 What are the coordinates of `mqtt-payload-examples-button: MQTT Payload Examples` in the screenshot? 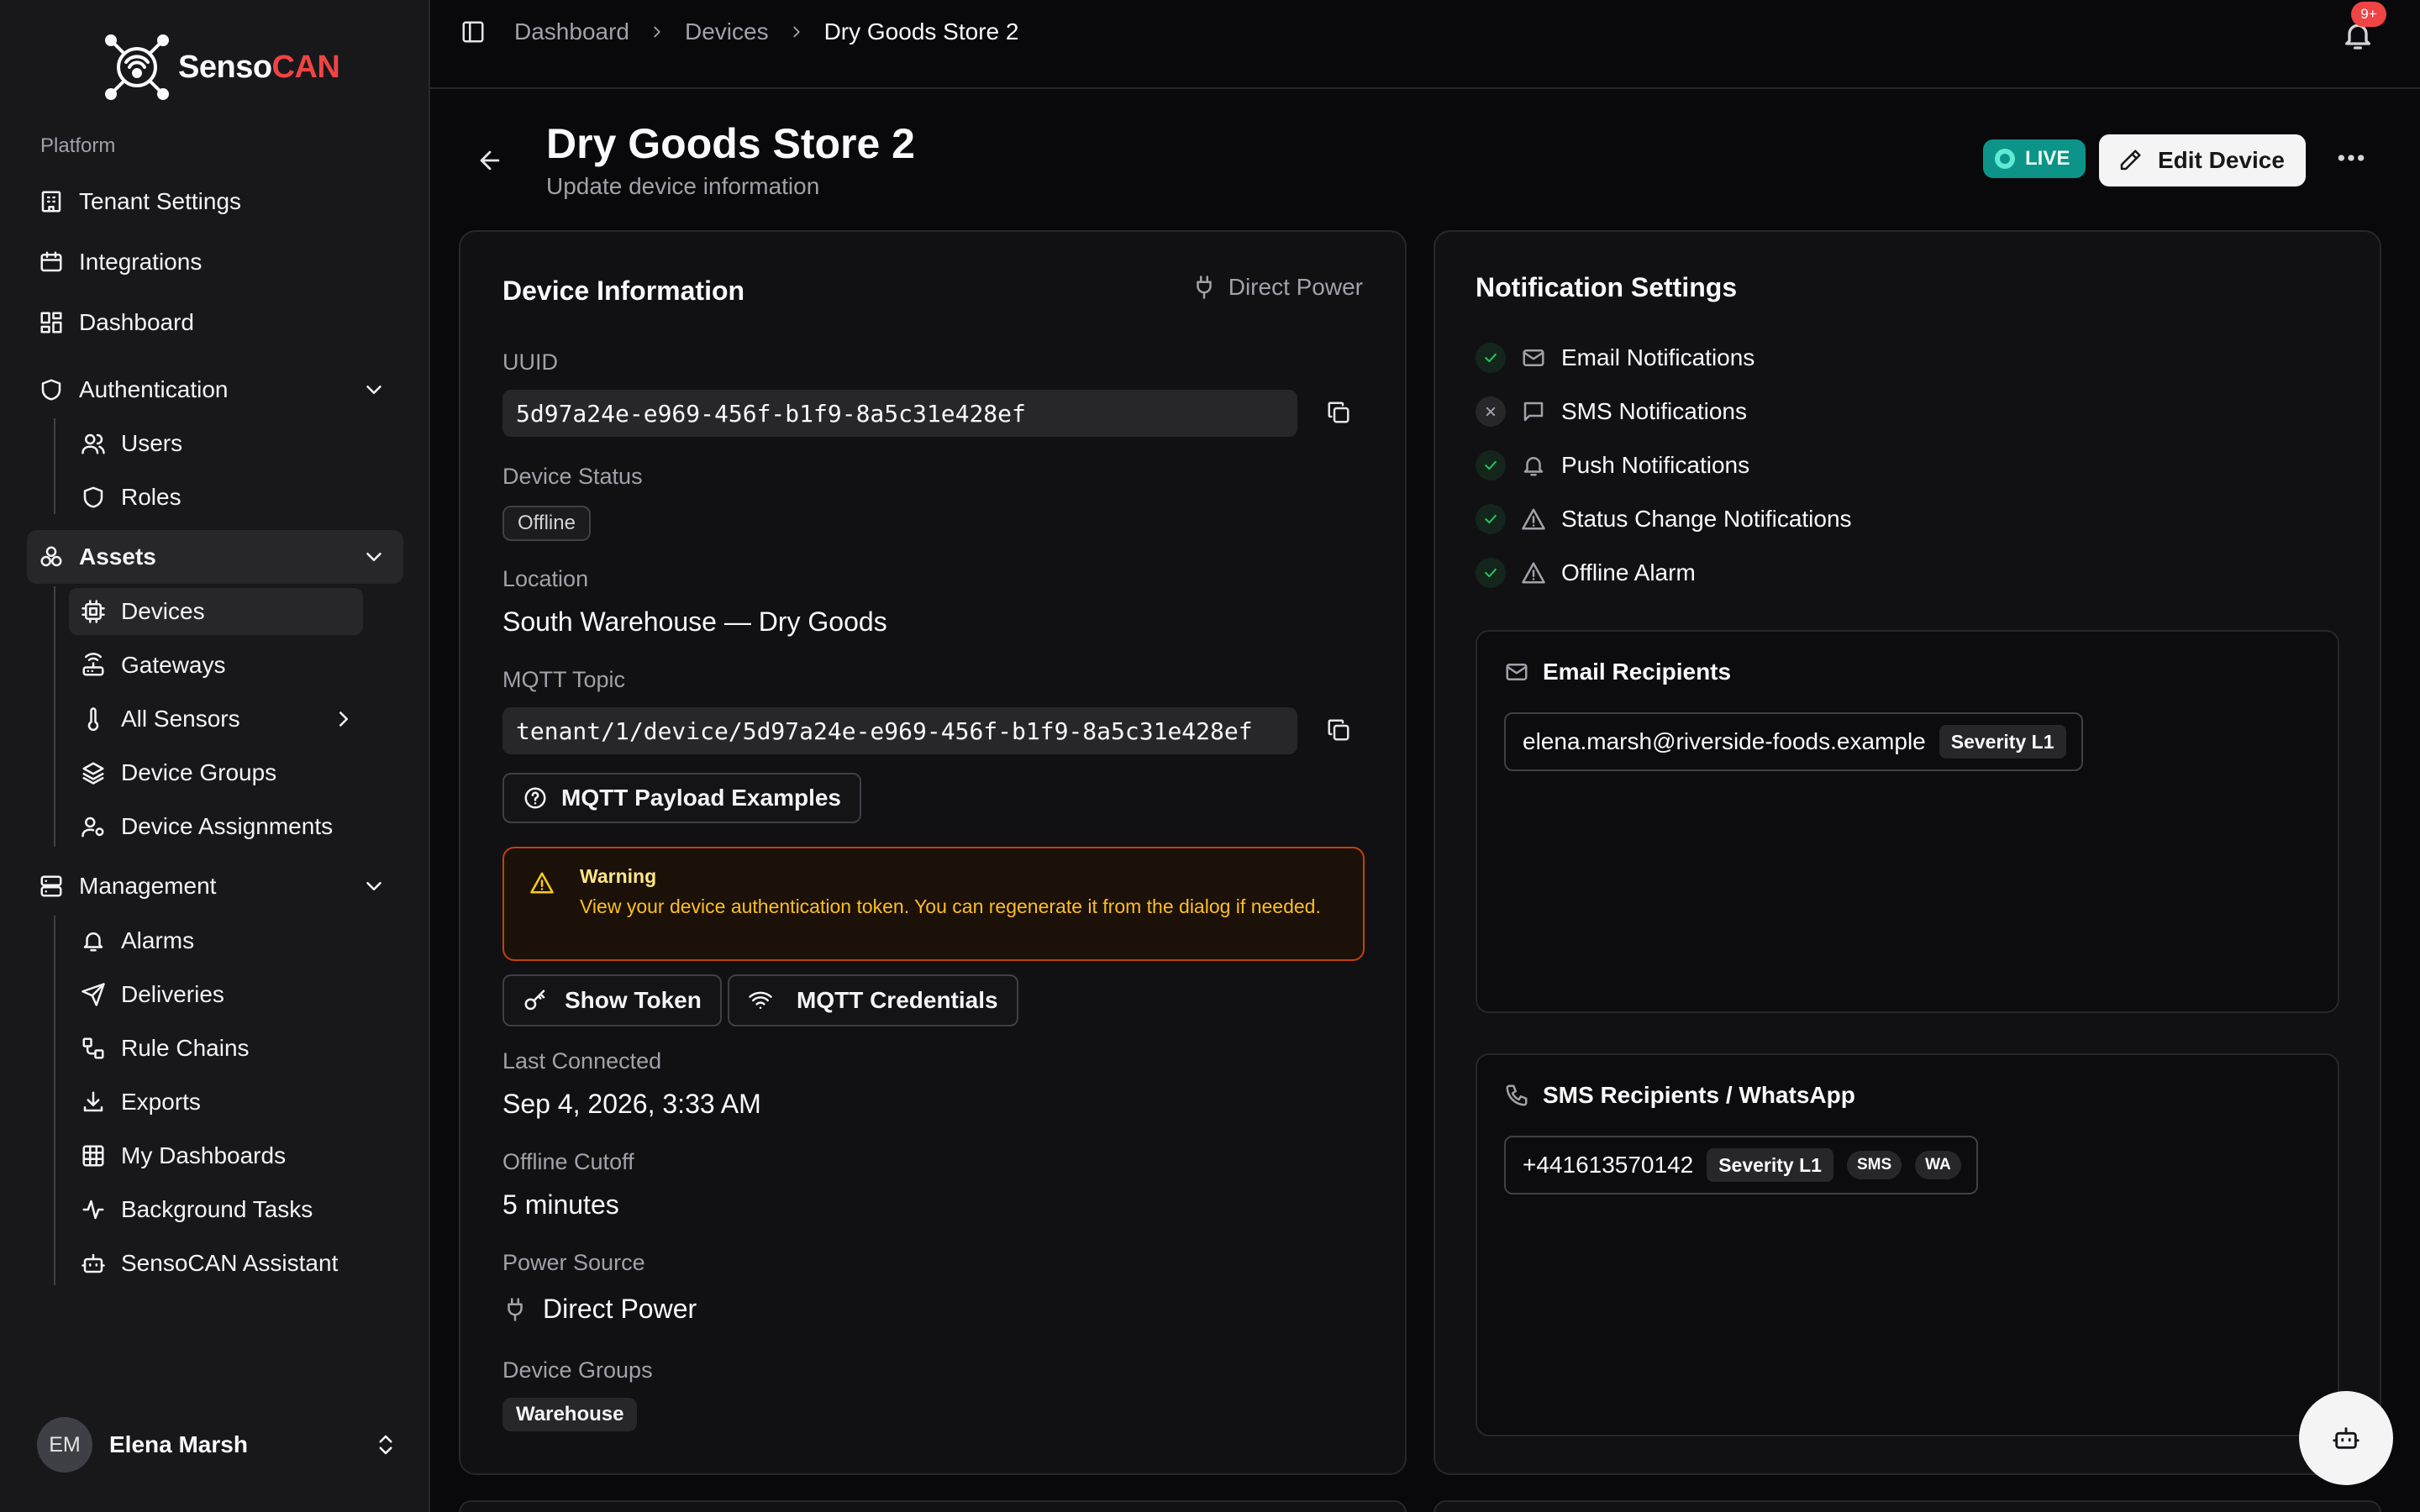 It's located at (681, 798).